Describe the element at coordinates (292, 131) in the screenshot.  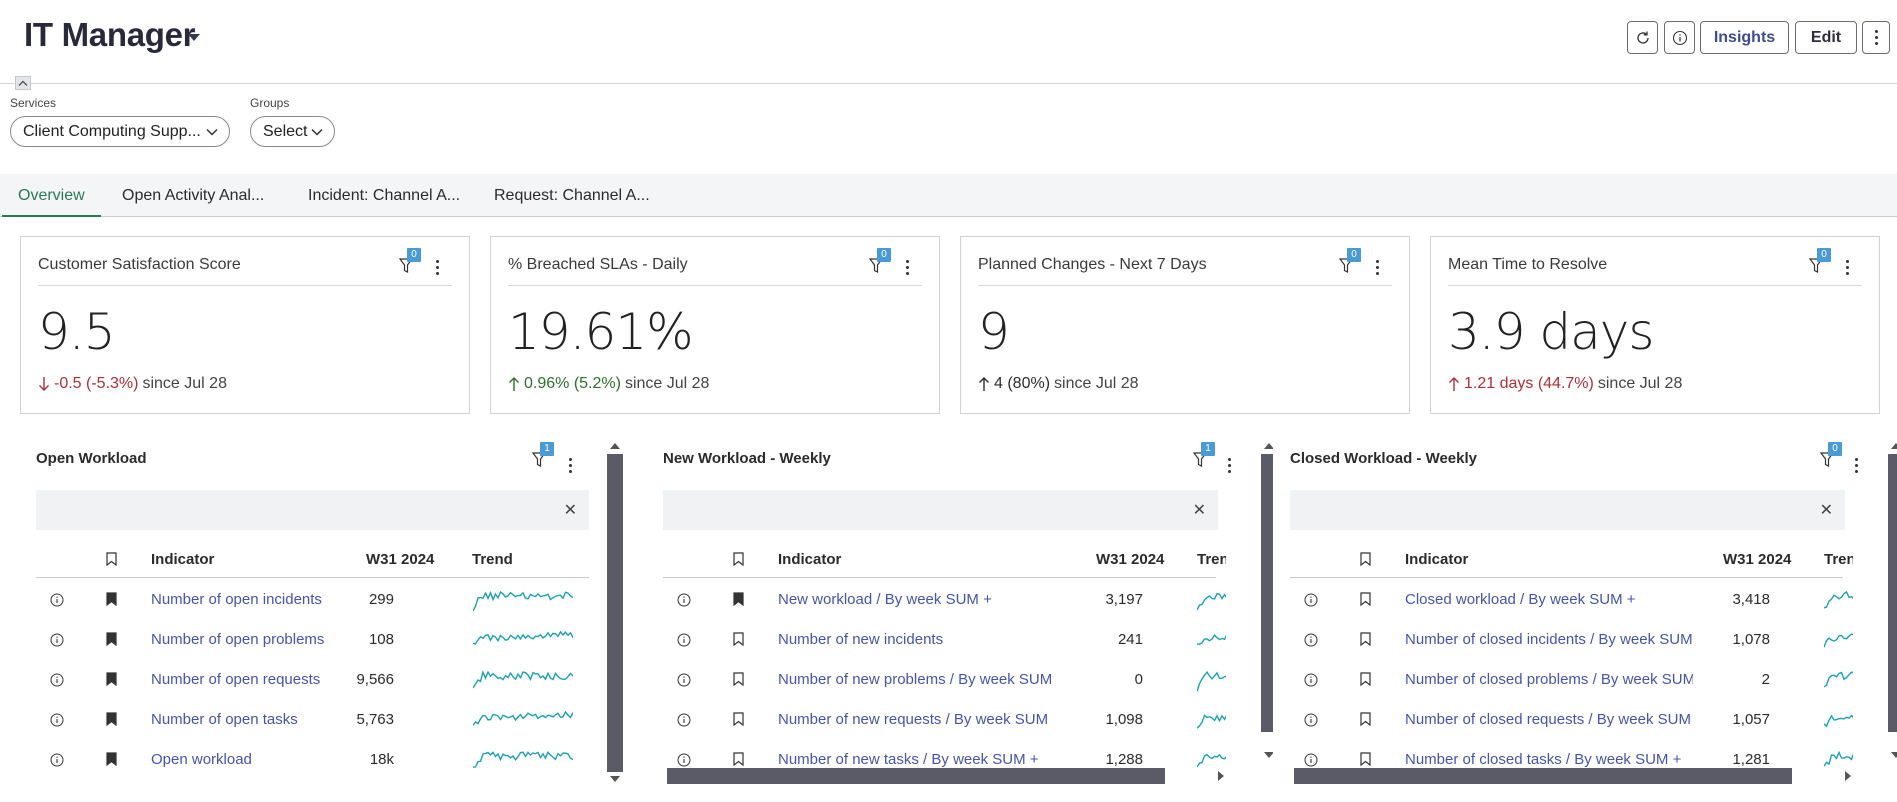
I see `groups-select: Select` at that location.